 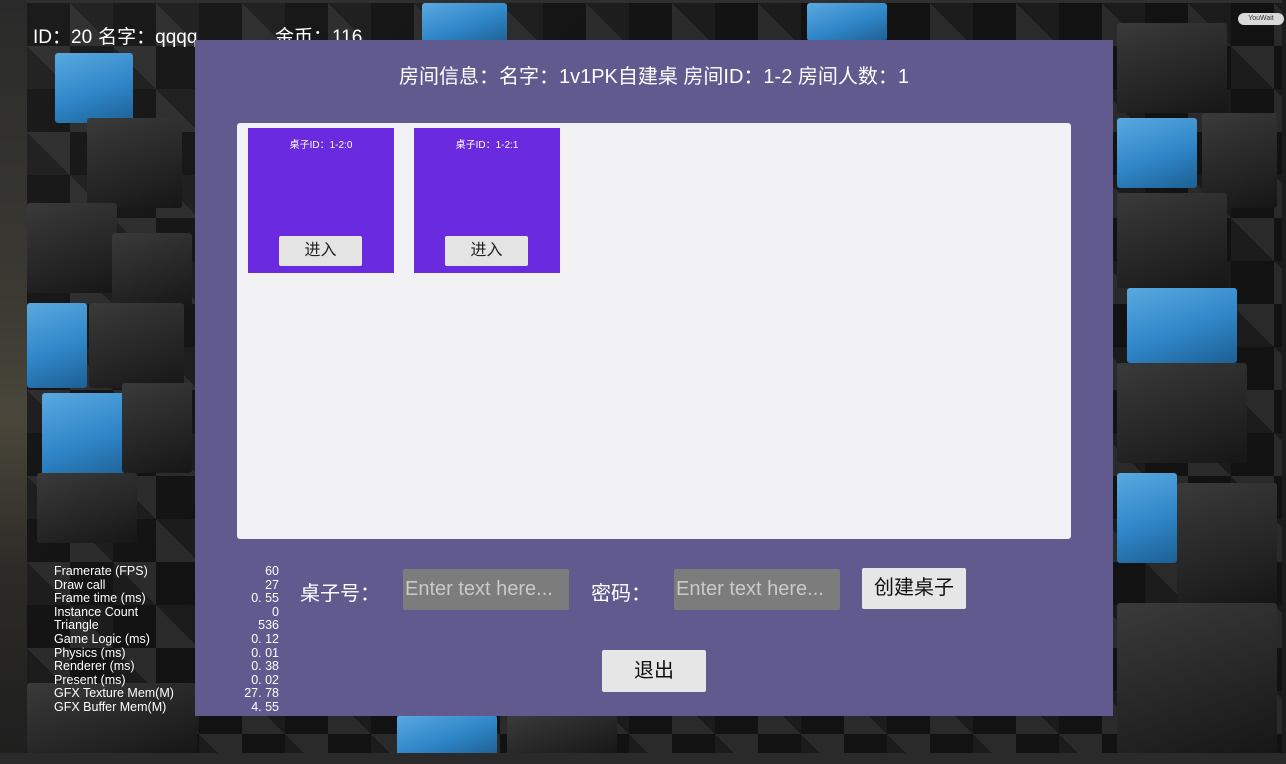 I want to click on stat-value: 0. 55, so click(x=265, y=598).